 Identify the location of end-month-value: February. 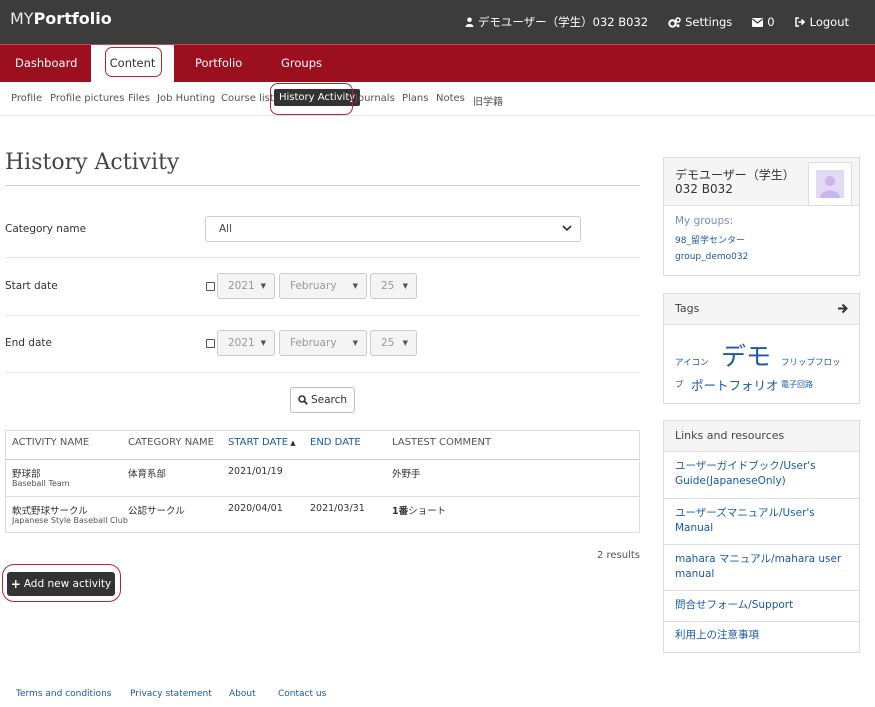
(313, 343).